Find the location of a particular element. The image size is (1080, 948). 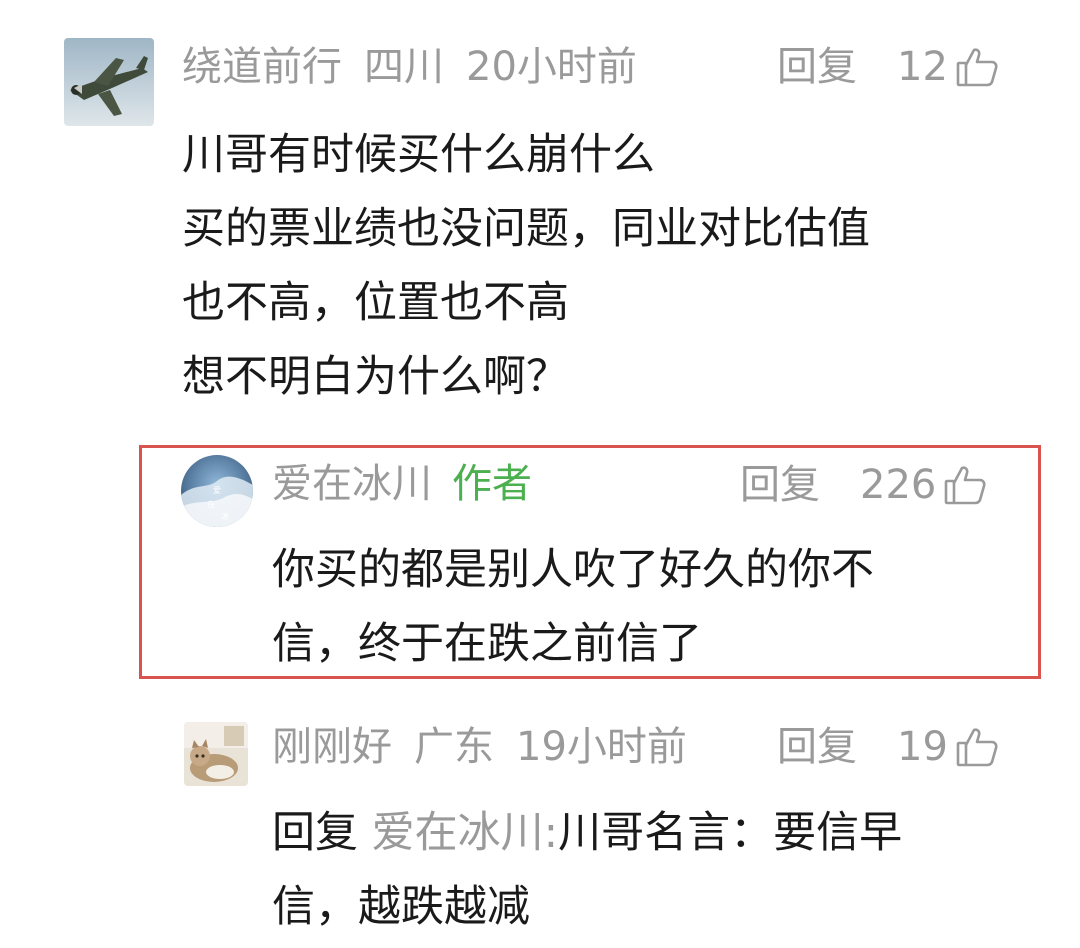

timestamp: 20小时前 is located at coordinates (551, 67).